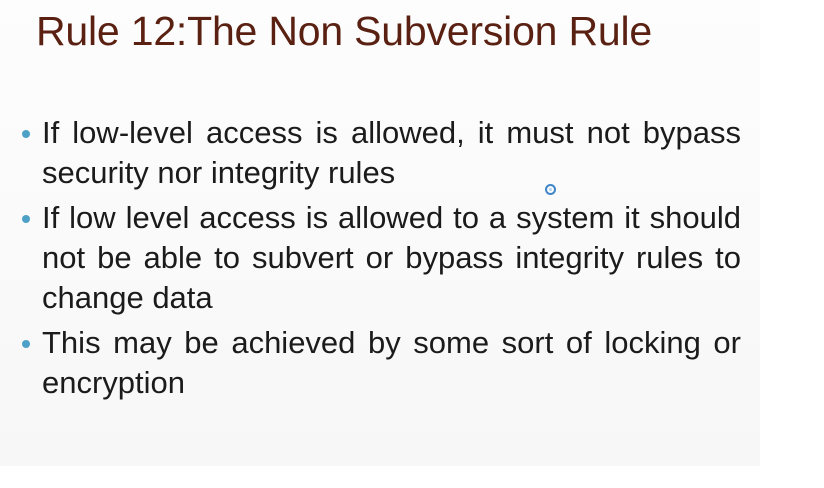 The height and width of the screenshot is (488, 824). Describe the element at coordinates (344, 31) in the screenshot. I see `slide-title: Rule 12:The Non Subversion Rule` at that location.